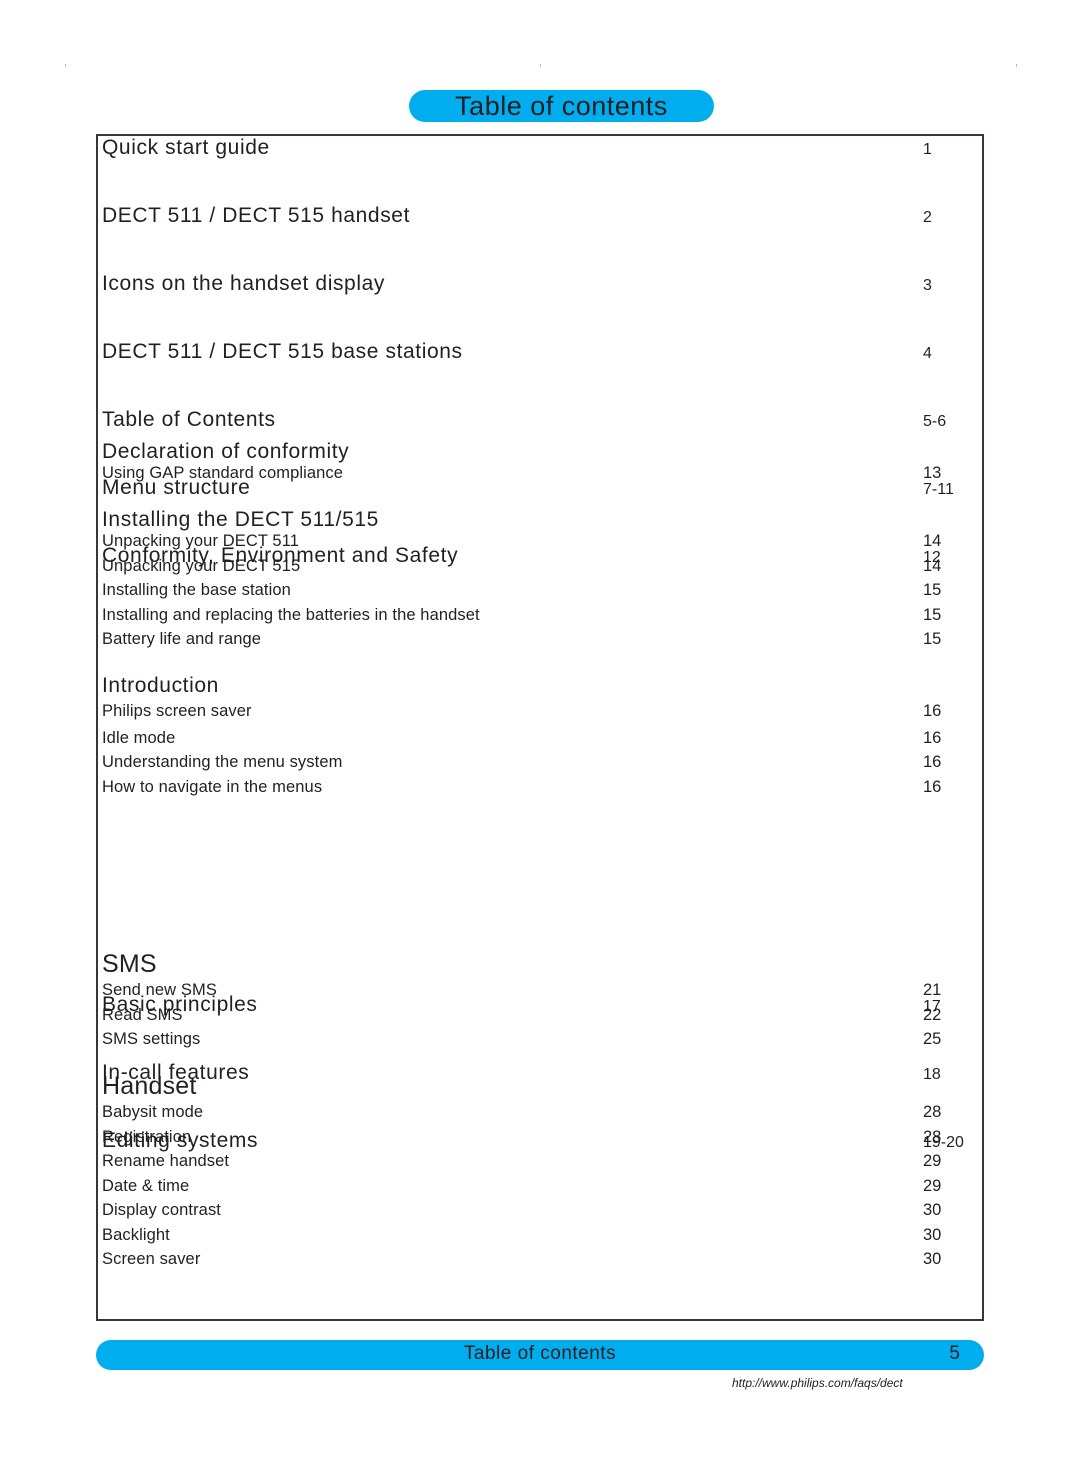 This screenshot has width=1080, height=1479. I want to click on footer-section-title: Table of contents, so click(540, 1353).